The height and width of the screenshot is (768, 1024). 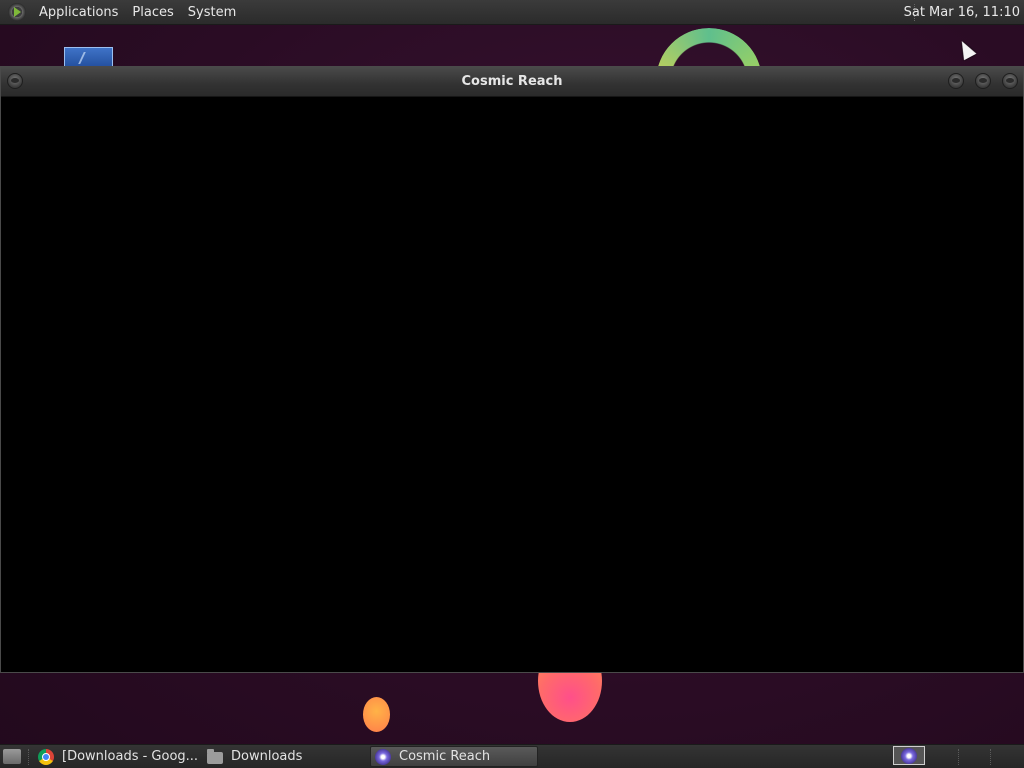 What do you see at coordinates (958, 12) in the screenshot?
I see `clock: Sat Mar 16, 11:10` at bounding box center [958, 12].